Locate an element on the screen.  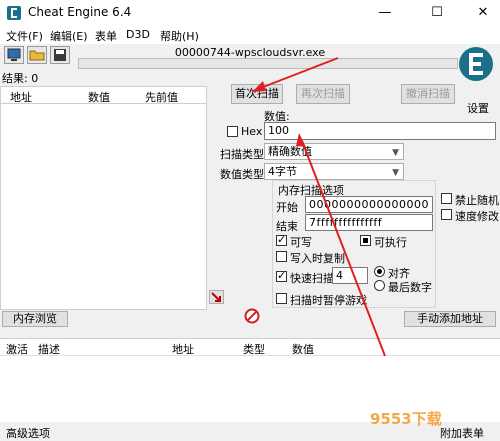
copy-on-write-label: 写入时复制 is located at coordinates (317, 258).